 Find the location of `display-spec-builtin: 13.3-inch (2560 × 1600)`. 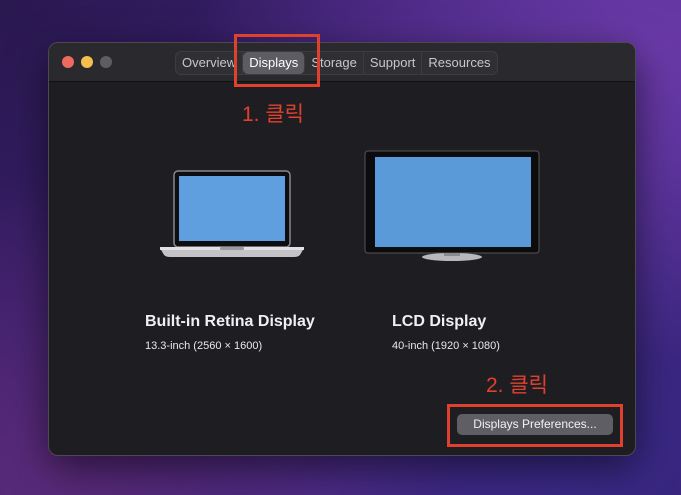

display-spec-builtin: 13.3-inch (2560 × 1600) is located at coordinates (204, 346).